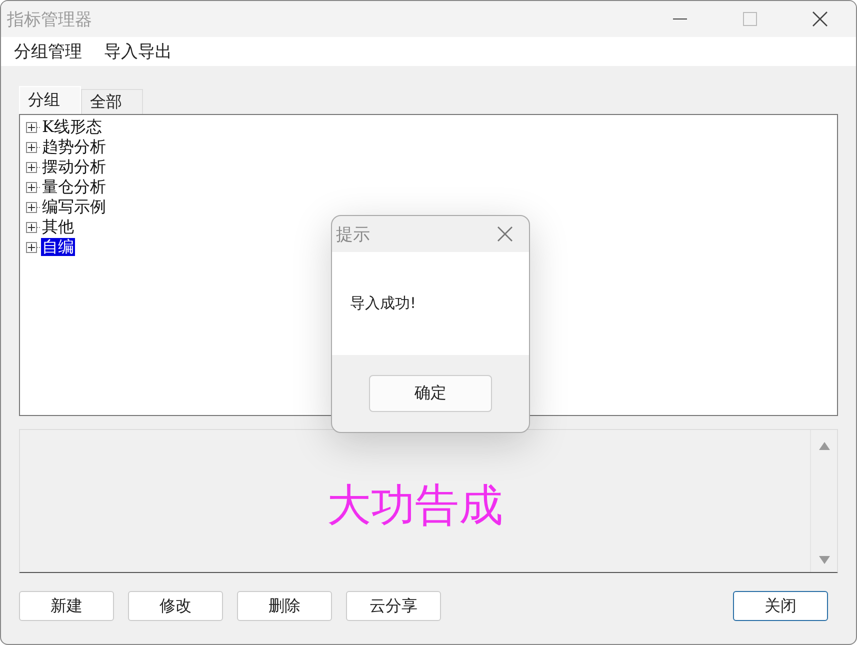  Describe the element at coordinates (353, 235) in the screenshot. I see `dialog-title: 提示` at that location.